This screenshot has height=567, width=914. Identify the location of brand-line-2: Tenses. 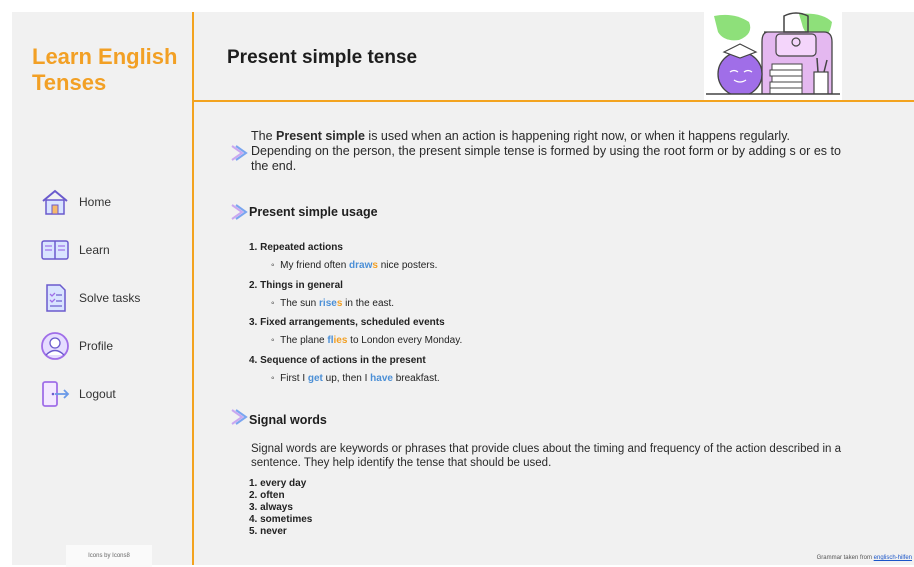
(69, 82).